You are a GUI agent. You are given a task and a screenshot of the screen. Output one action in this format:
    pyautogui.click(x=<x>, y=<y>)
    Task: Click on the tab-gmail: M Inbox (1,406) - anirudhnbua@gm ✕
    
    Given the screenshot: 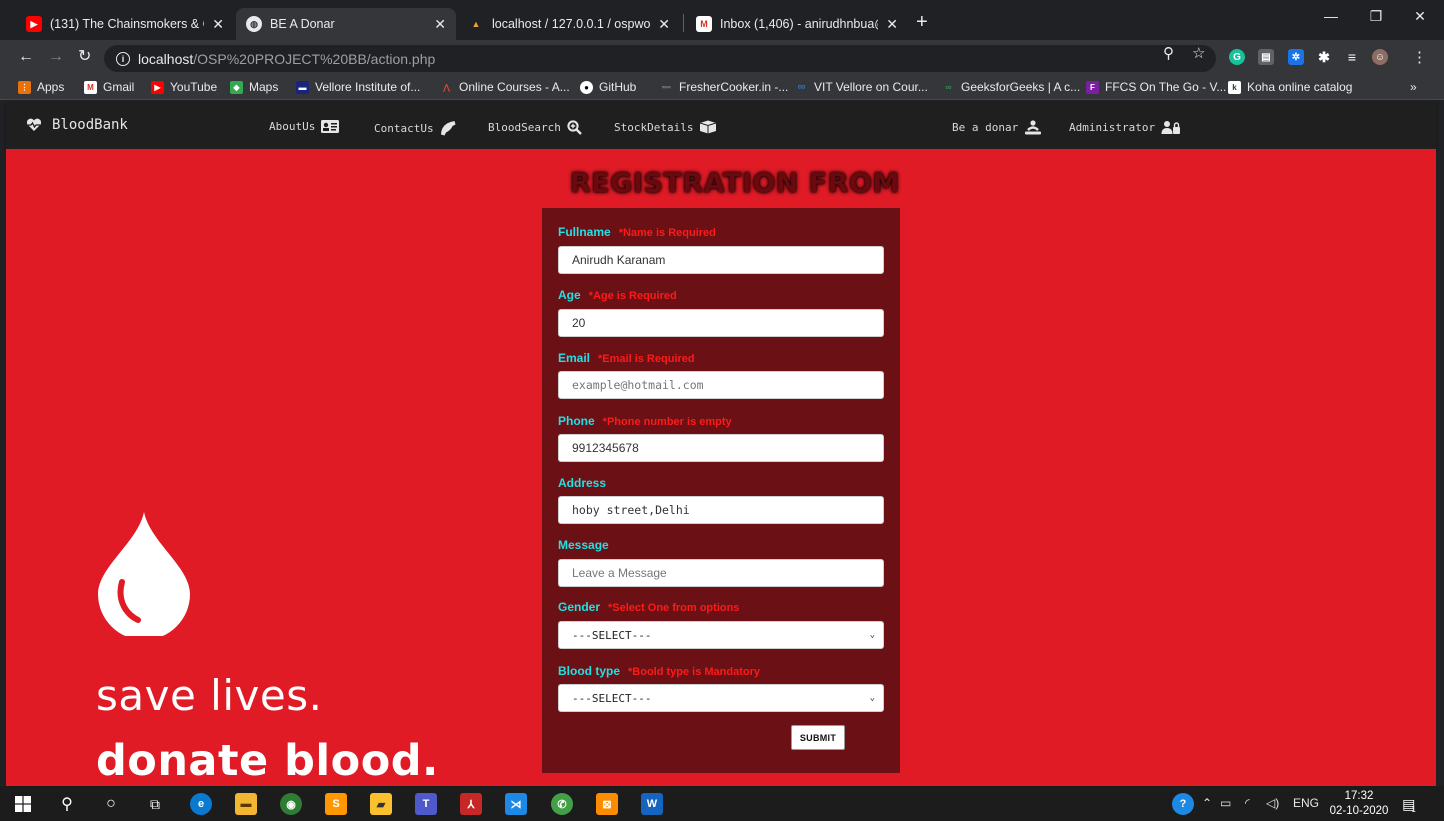 What is the action you would take?
    pyautogui.click(x=797, y=24)
    